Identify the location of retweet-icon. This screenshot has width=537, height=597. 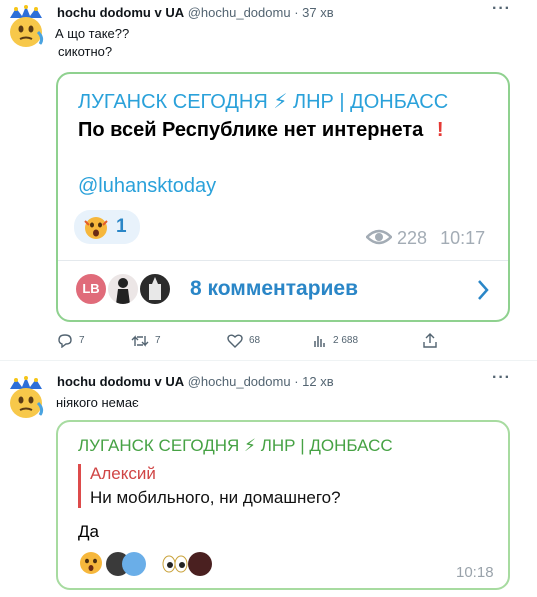
(140, 340).